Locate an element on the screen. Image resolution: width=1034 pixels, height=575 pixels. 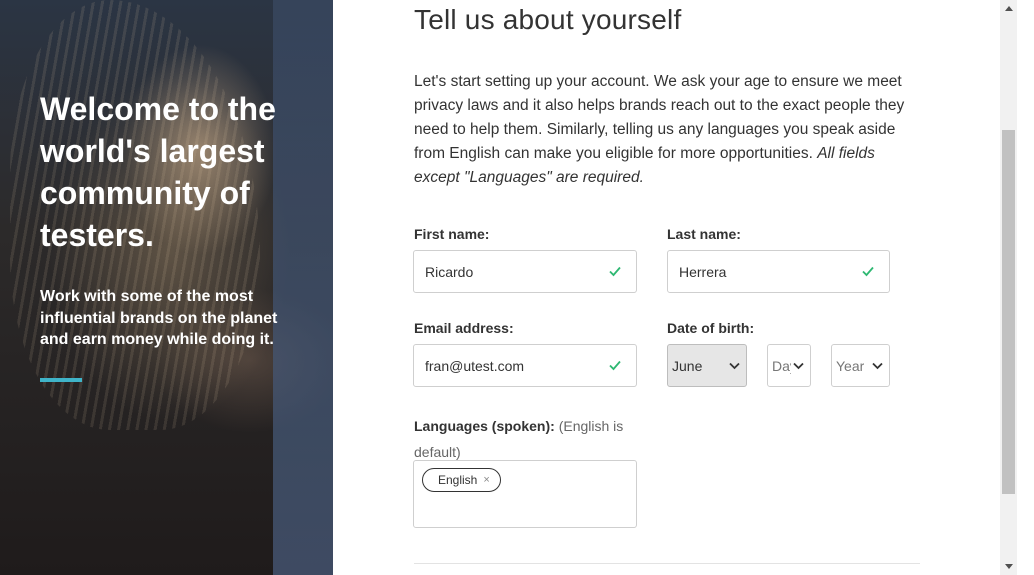
dob-year-value: Year is located at coordinates (850, 365).